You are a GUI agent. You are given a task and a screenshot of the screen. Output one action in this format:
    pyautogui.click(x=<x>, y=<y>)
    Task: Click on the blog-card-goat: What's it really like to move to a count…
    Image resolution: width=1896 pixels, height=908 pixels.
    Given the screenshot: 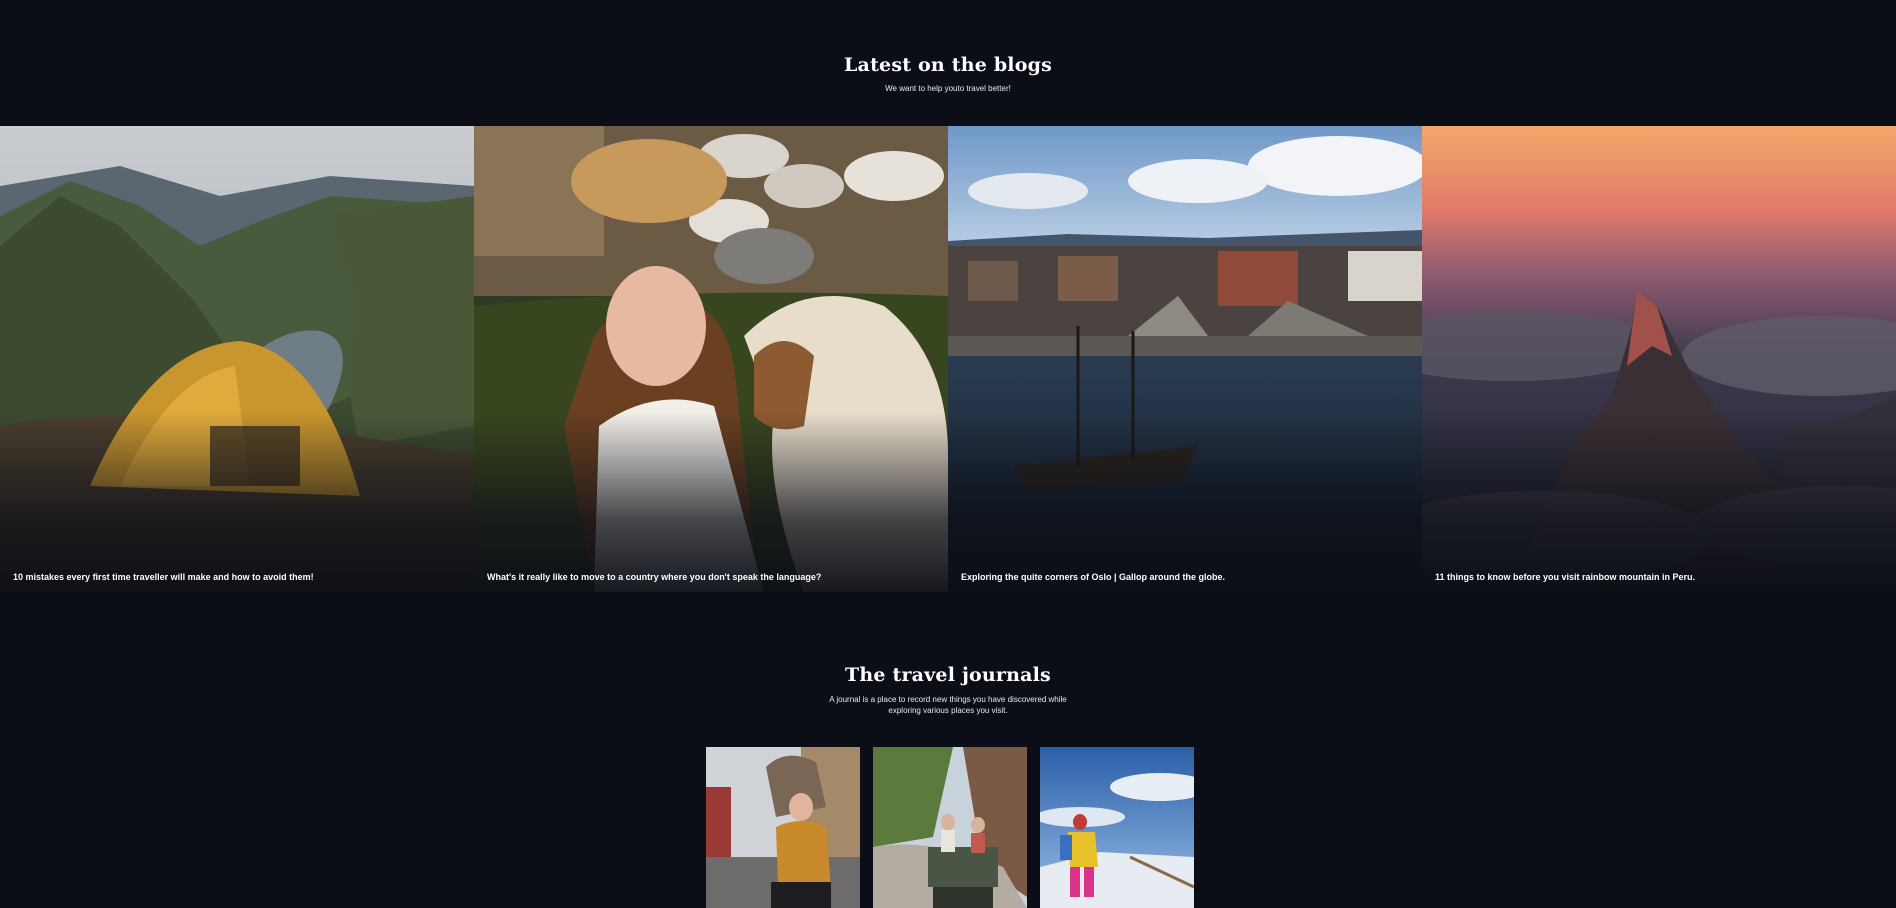 What is the action you would take?
    pyautogui.click(x=711, y=359)
    